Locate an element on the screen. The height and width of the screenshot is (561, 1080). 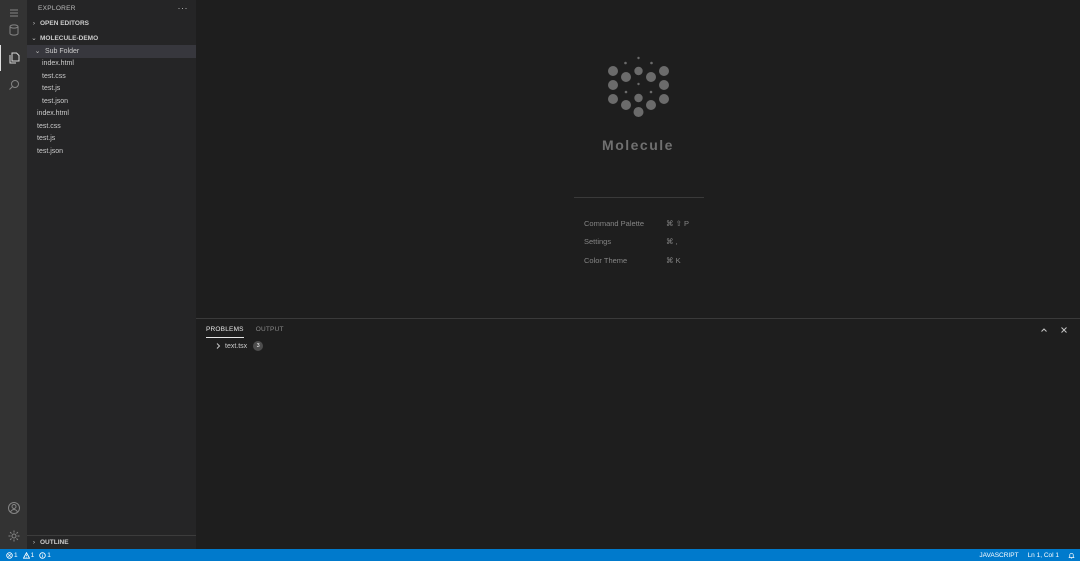
project-label: MOLECULE-DEMO is located at coordinates (69, 38).